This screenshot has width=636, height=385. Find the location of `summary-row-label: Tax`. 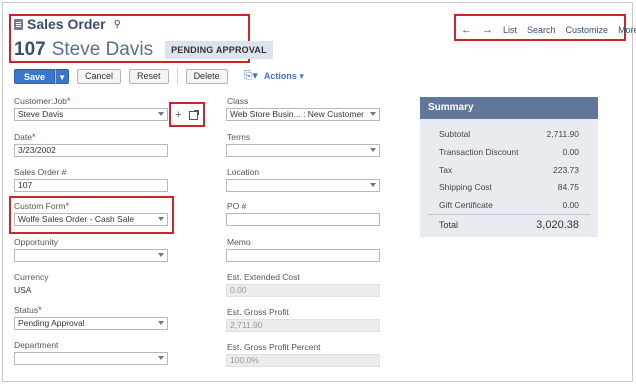

summary-row-label: Tax is located at coordinates (446, 170).